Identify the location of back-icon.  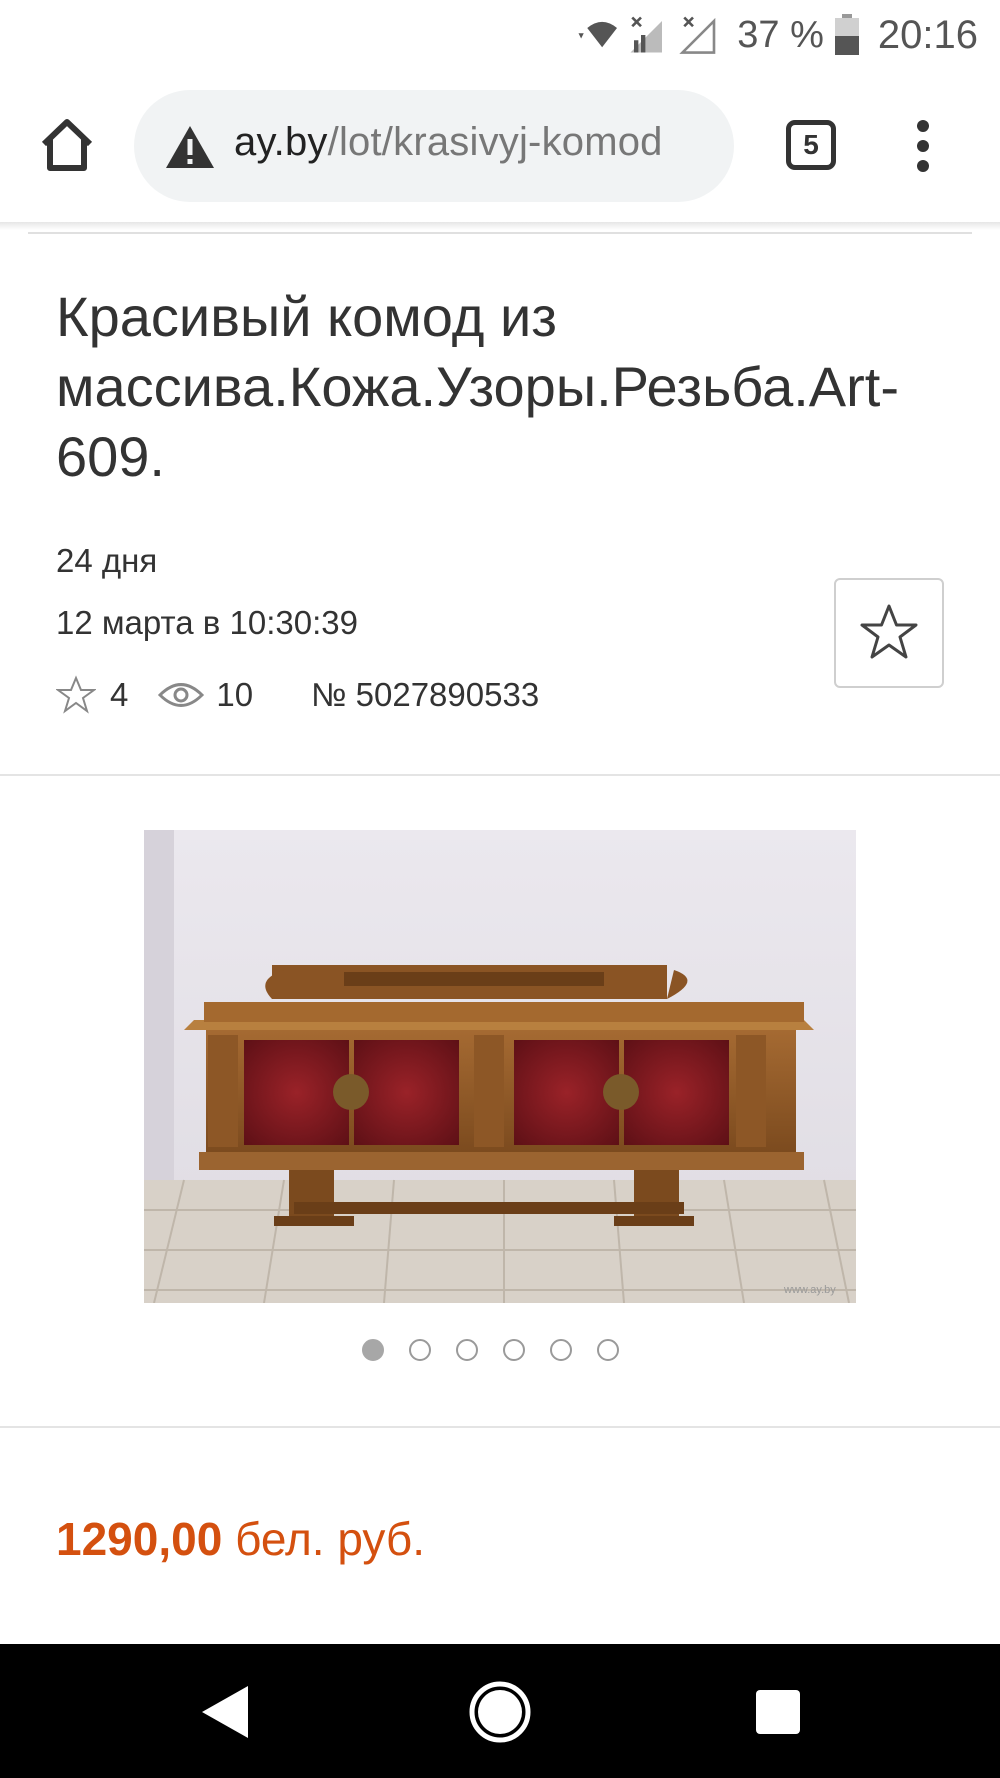
(224, 1712).